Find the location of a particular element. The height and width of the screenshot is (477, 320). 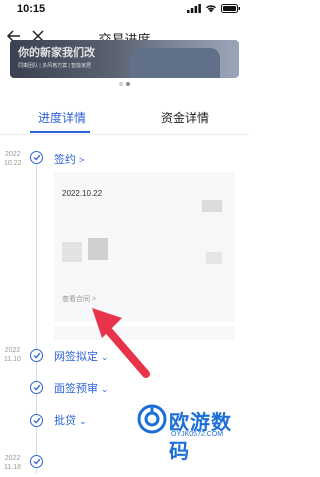

status-bar: 10:15 is located at coordinates (124, 10).